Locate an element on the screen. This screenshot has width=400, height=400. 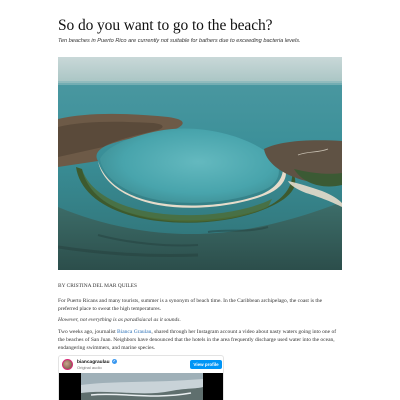
embed-username: biancagraulau ✓ is located at coordinates (97, 362).